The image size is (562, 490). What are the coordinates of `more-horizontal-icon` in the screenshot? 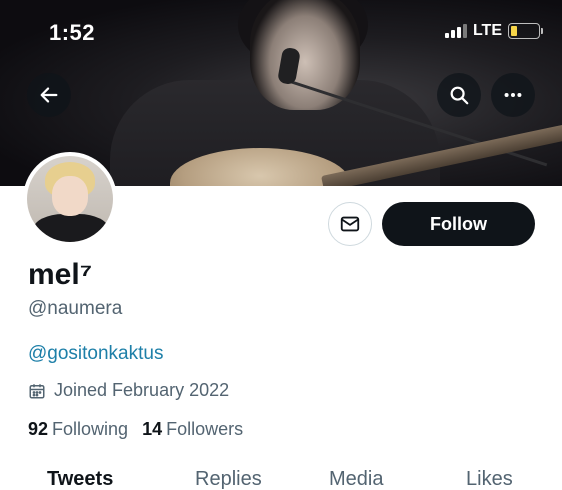 It's located at (513, 95).